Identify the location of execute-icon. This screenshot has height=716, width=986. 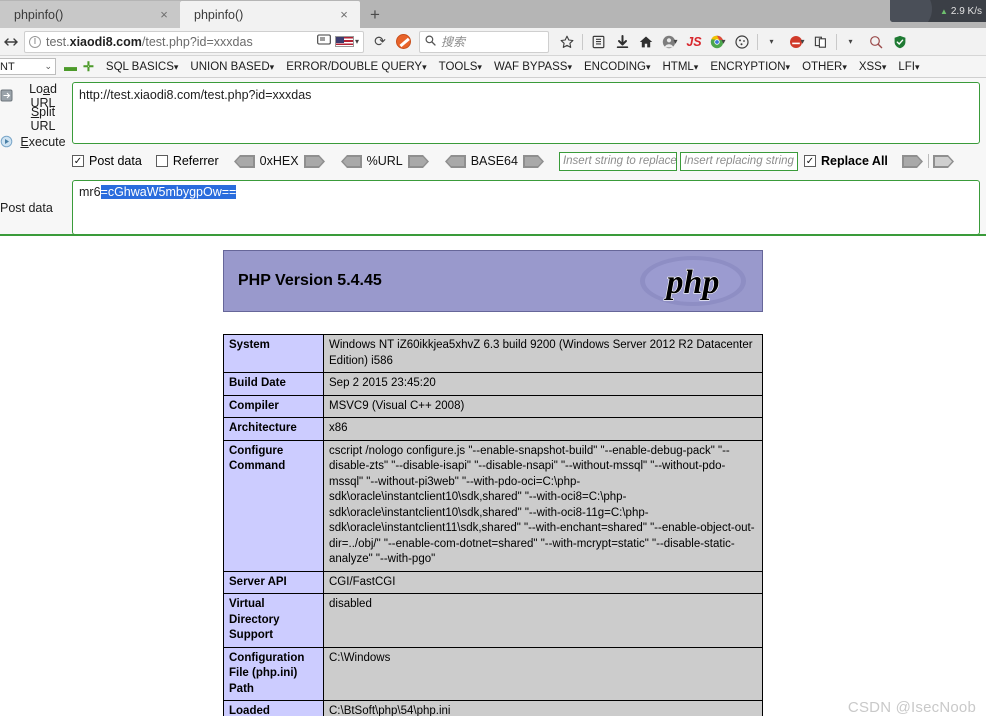
(6, 141).